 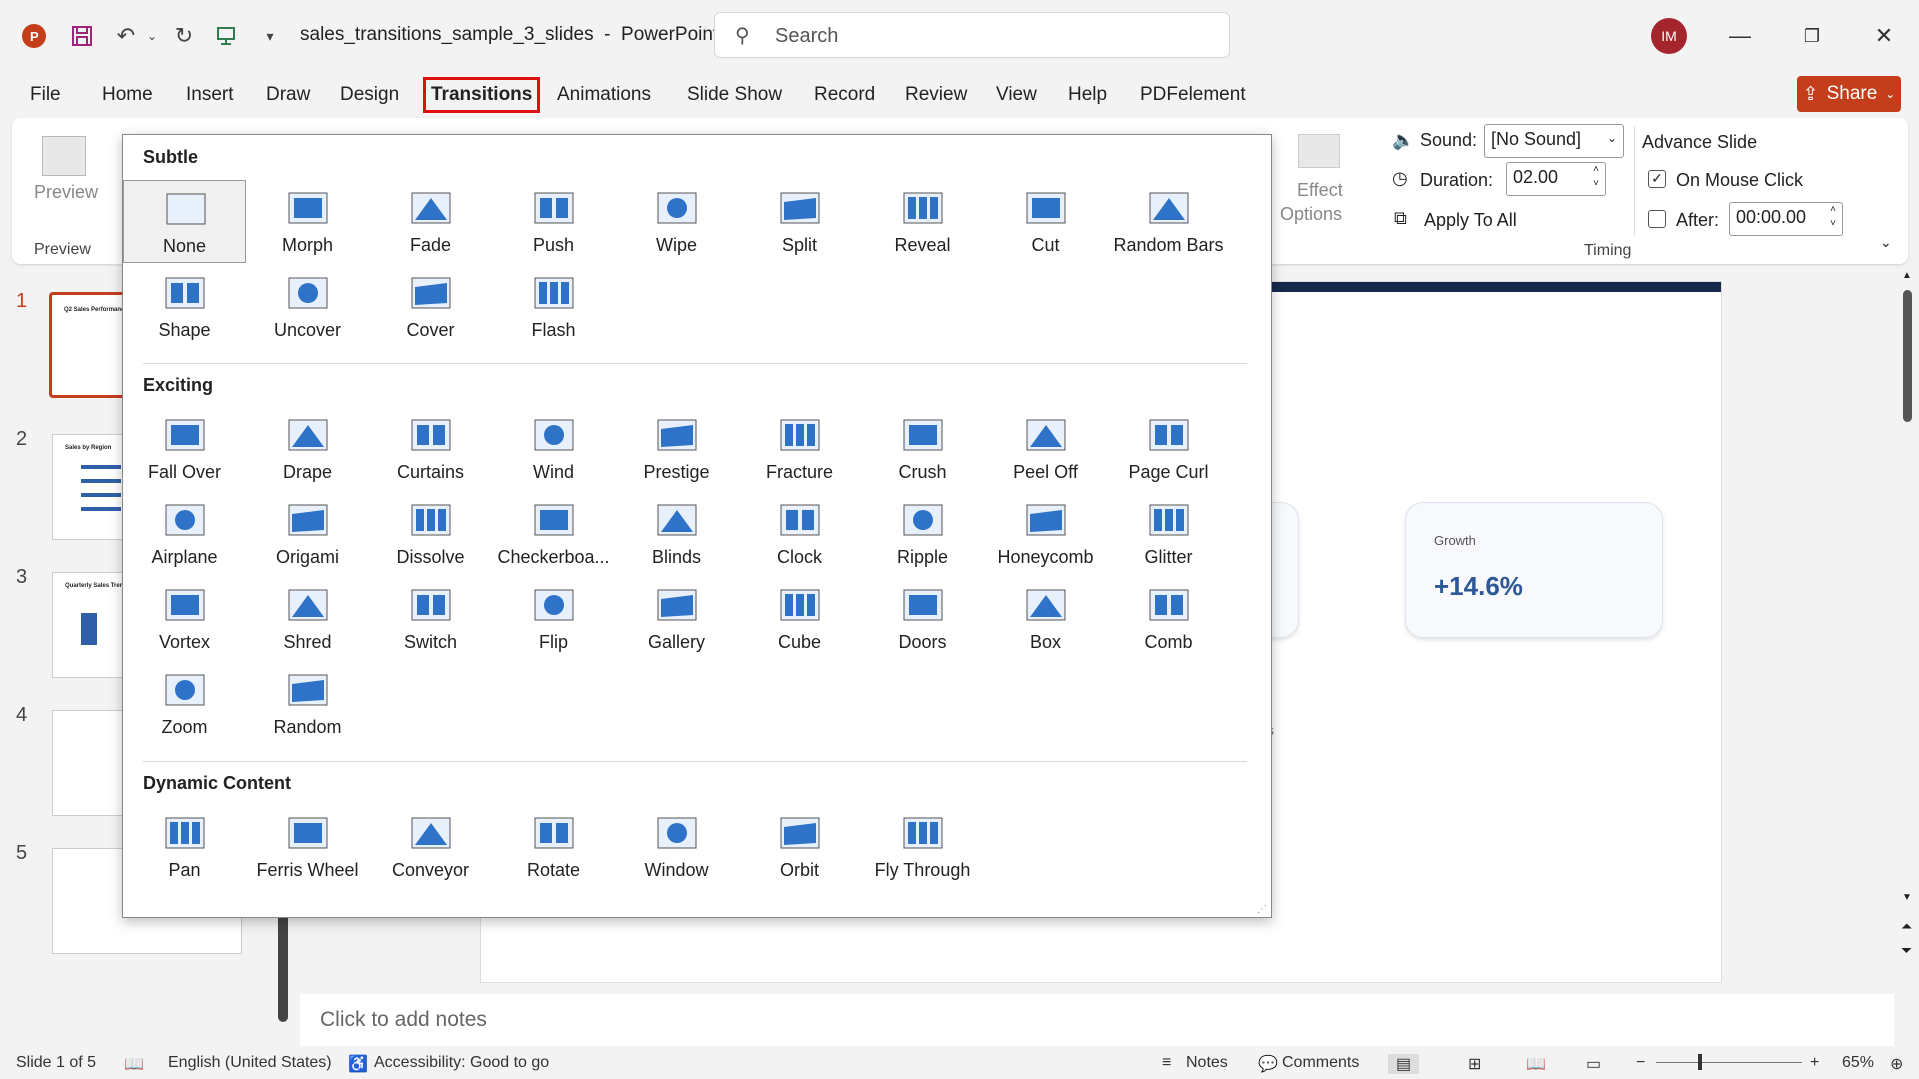 I want to click on transition-flash: Flash, so click(x=553, y=306).